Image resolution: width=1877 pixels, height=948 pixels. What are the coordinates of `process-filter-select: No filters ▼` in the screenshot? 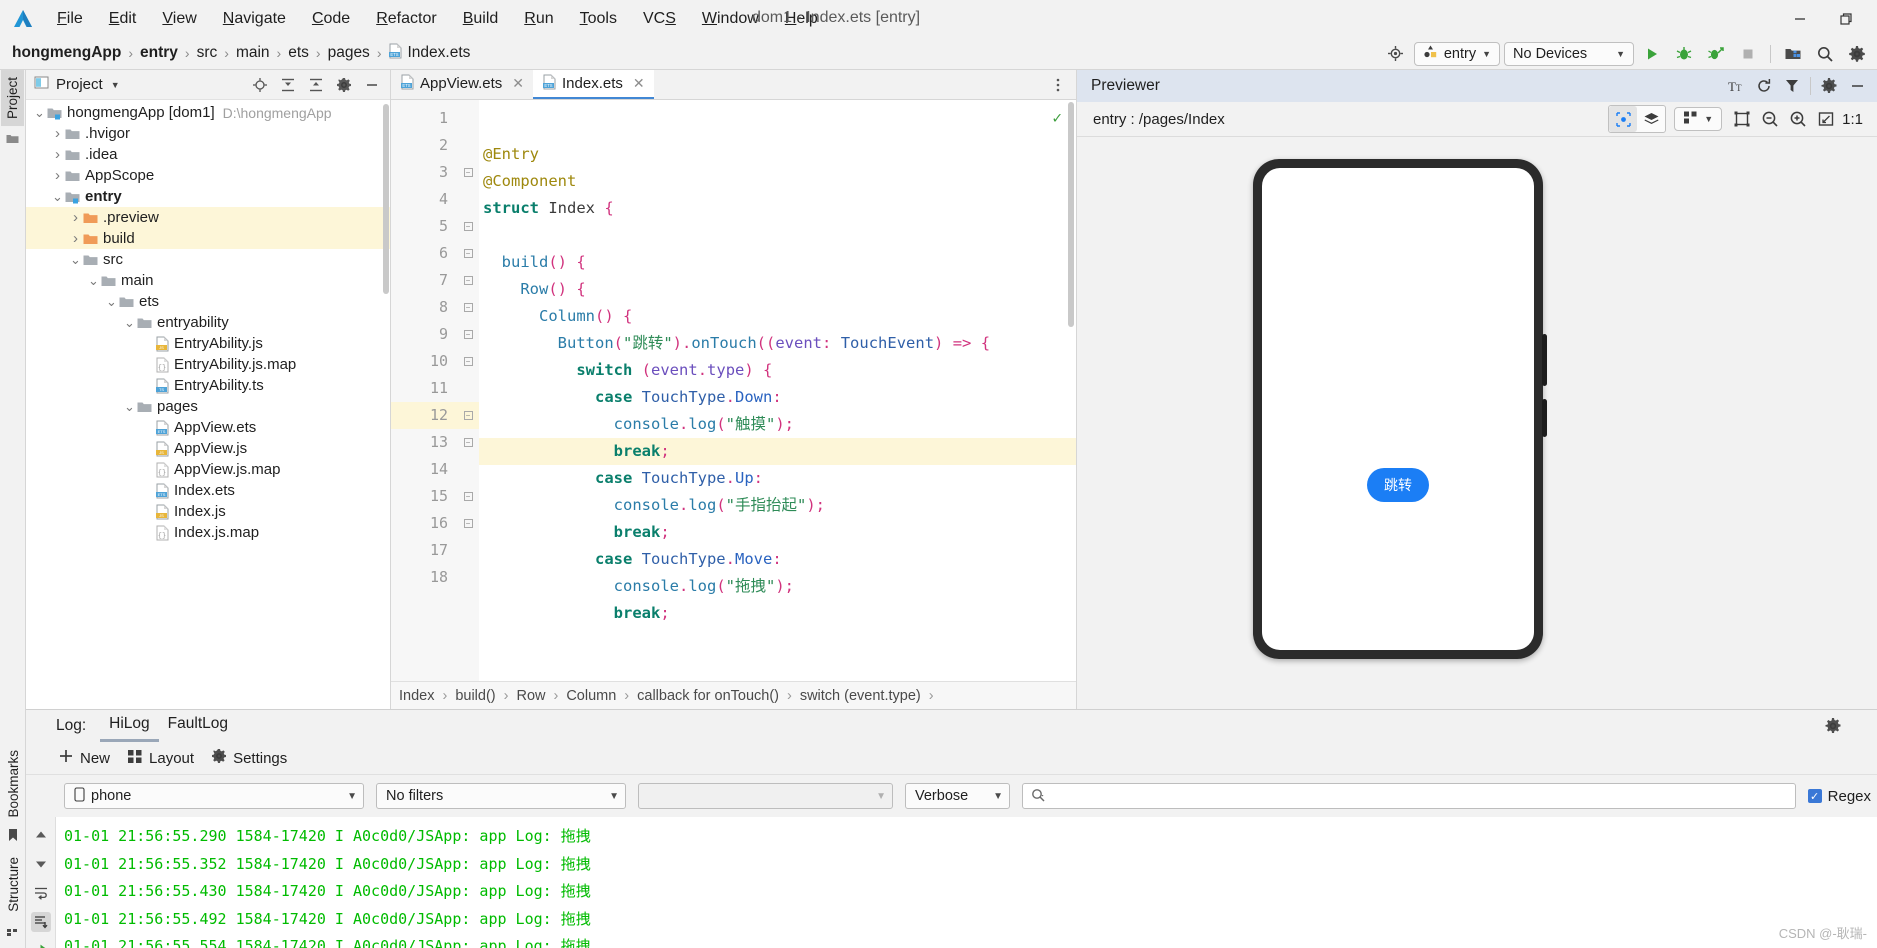 It's located at (501, 796).